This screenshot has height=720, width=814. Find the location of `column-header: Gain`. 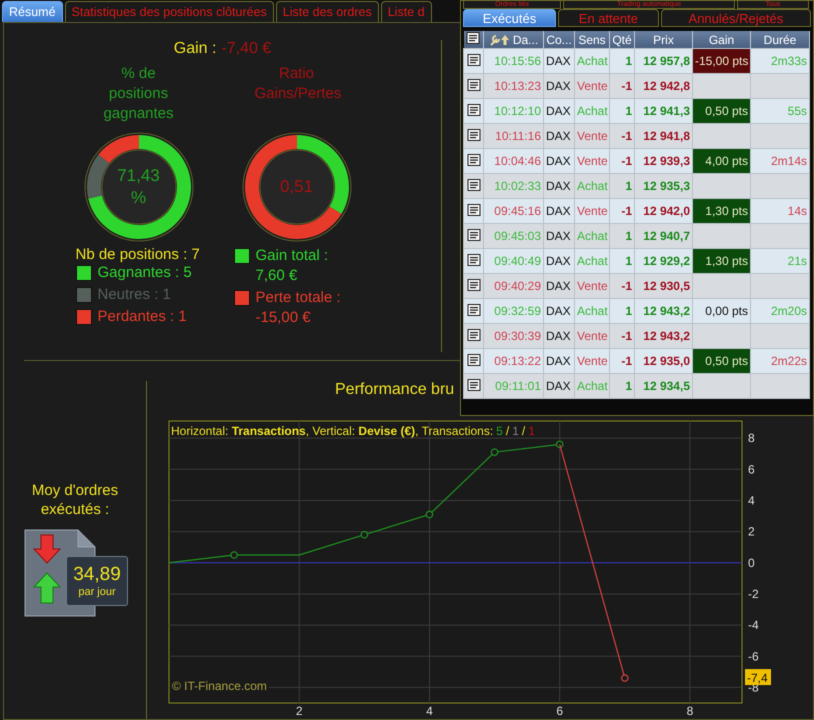

column-header: Gain is located at coordinates (721, 39).